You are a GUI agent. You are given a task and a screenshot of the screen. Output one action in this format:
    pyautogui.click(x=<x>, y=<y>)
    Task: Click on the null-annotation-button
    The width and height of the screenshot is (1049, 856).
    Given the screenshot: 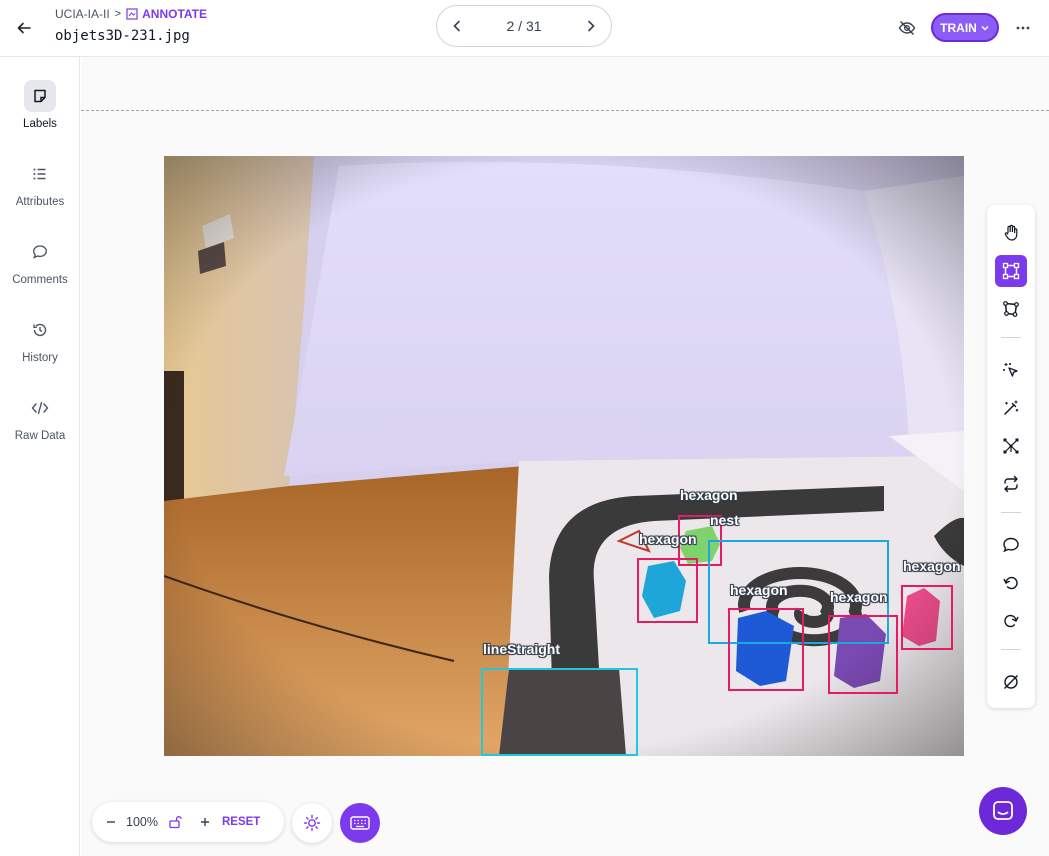 What is the action you would take?
    pyautogui.click(x=1011, y=682)
    